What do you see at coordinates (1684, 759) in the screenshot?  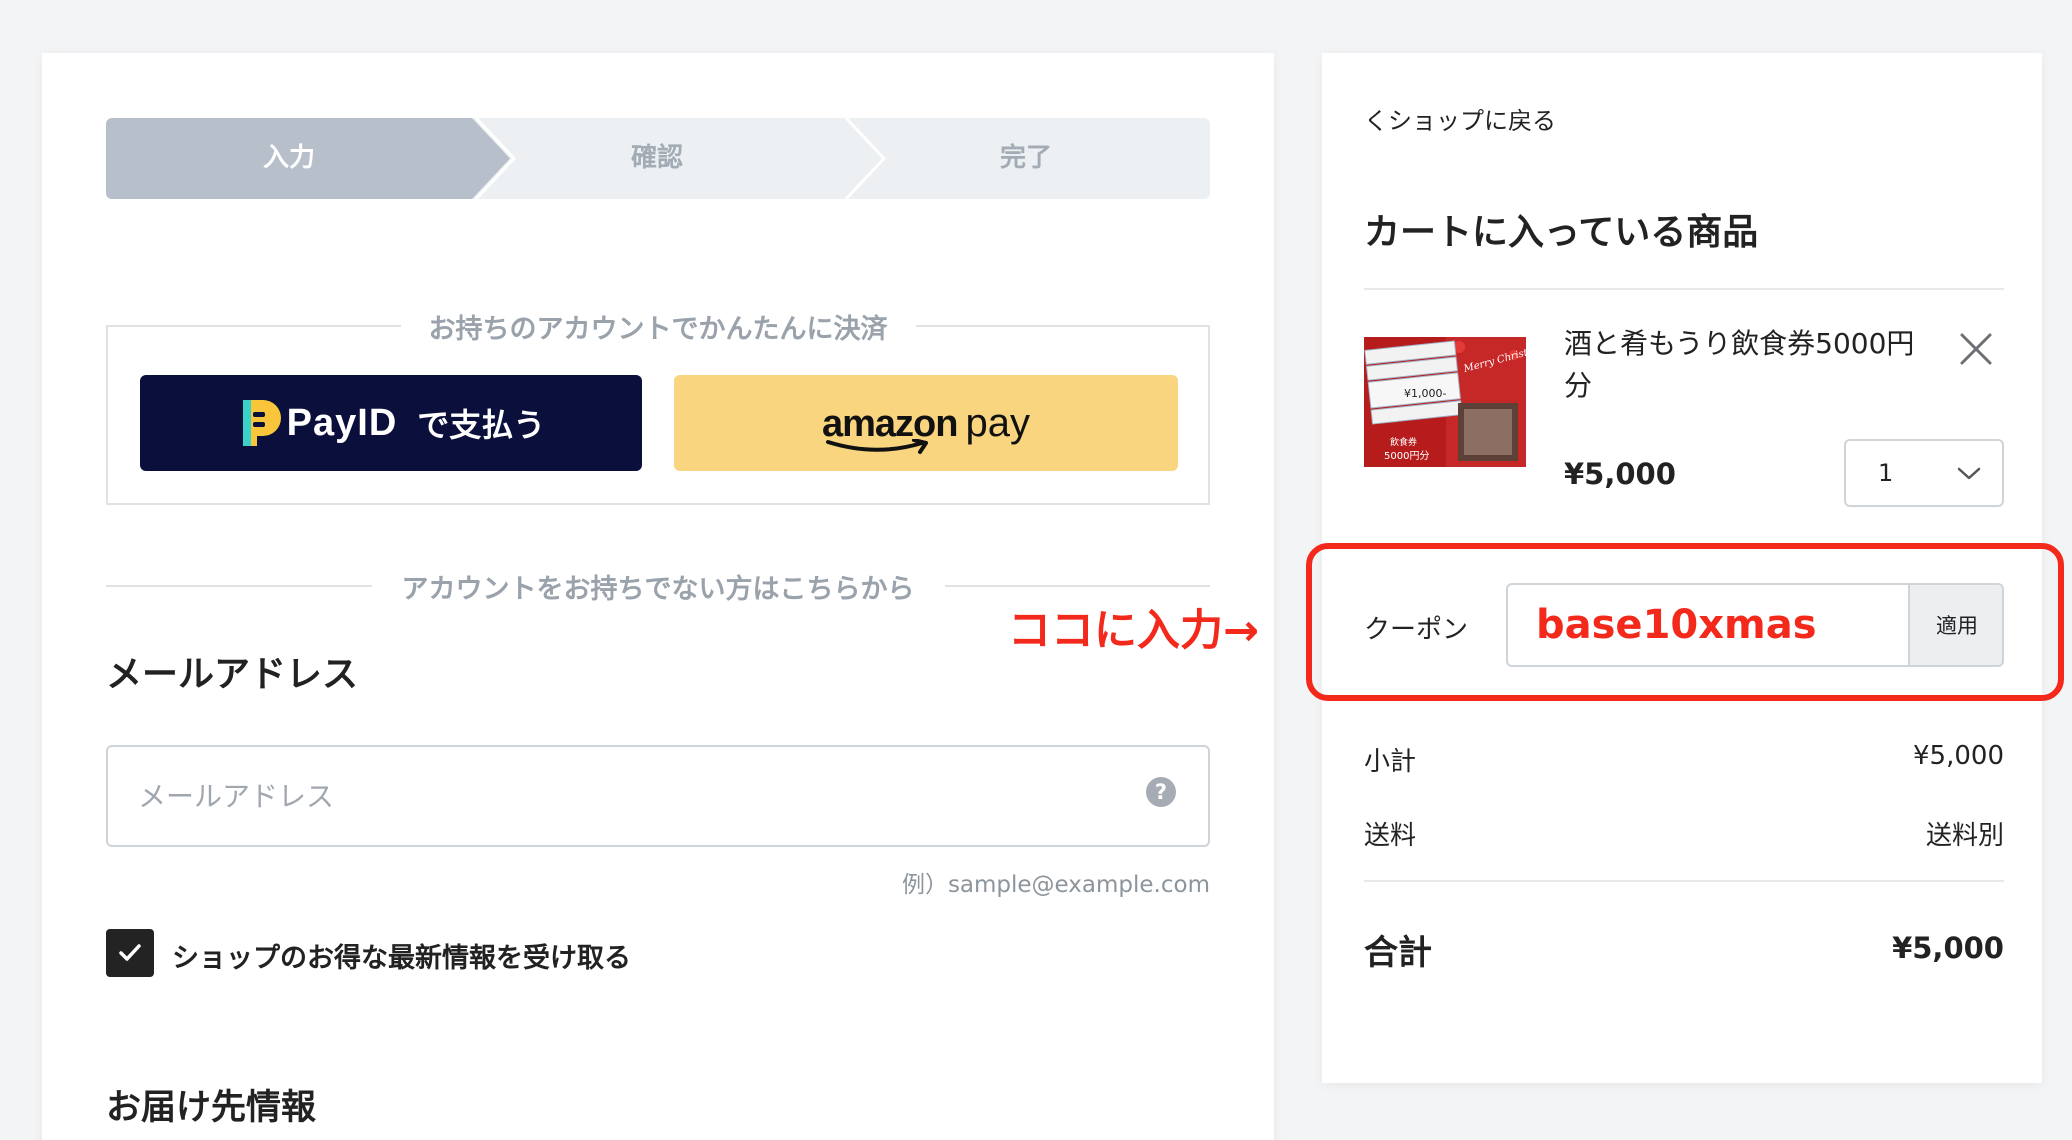 I see `subtotal-row: 小計 ¥5,000` at bounding box center [1684, 759].